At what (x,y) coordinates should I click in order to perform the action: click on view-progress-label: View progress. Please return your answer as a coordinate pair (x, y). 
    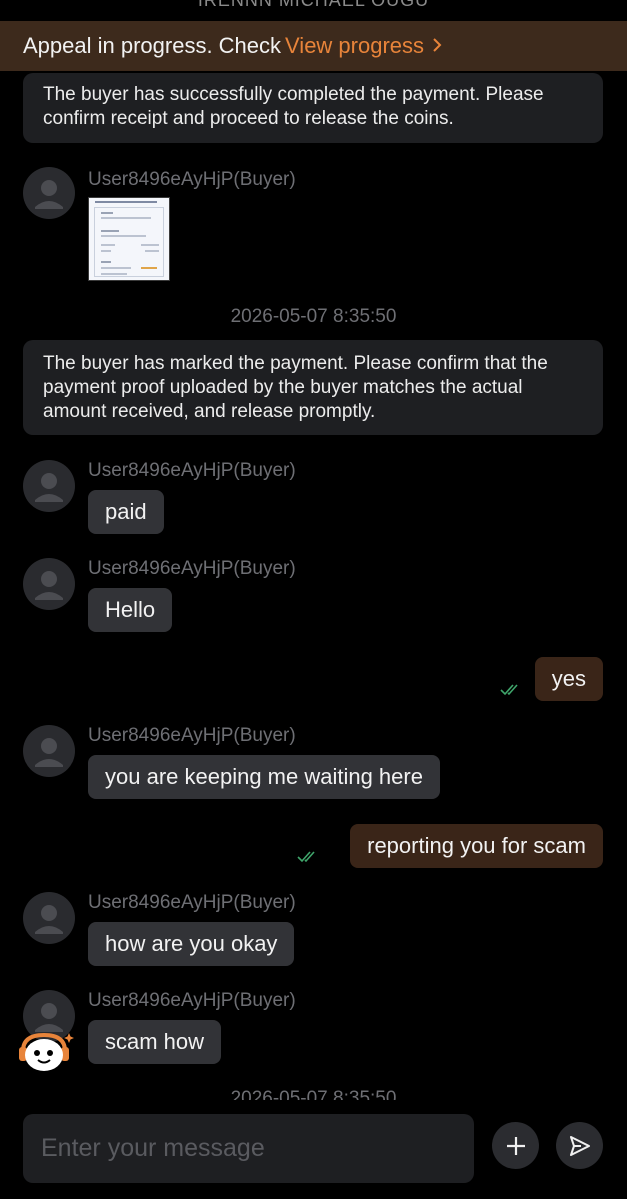
    Looking at the image, I should click on (355, 45).